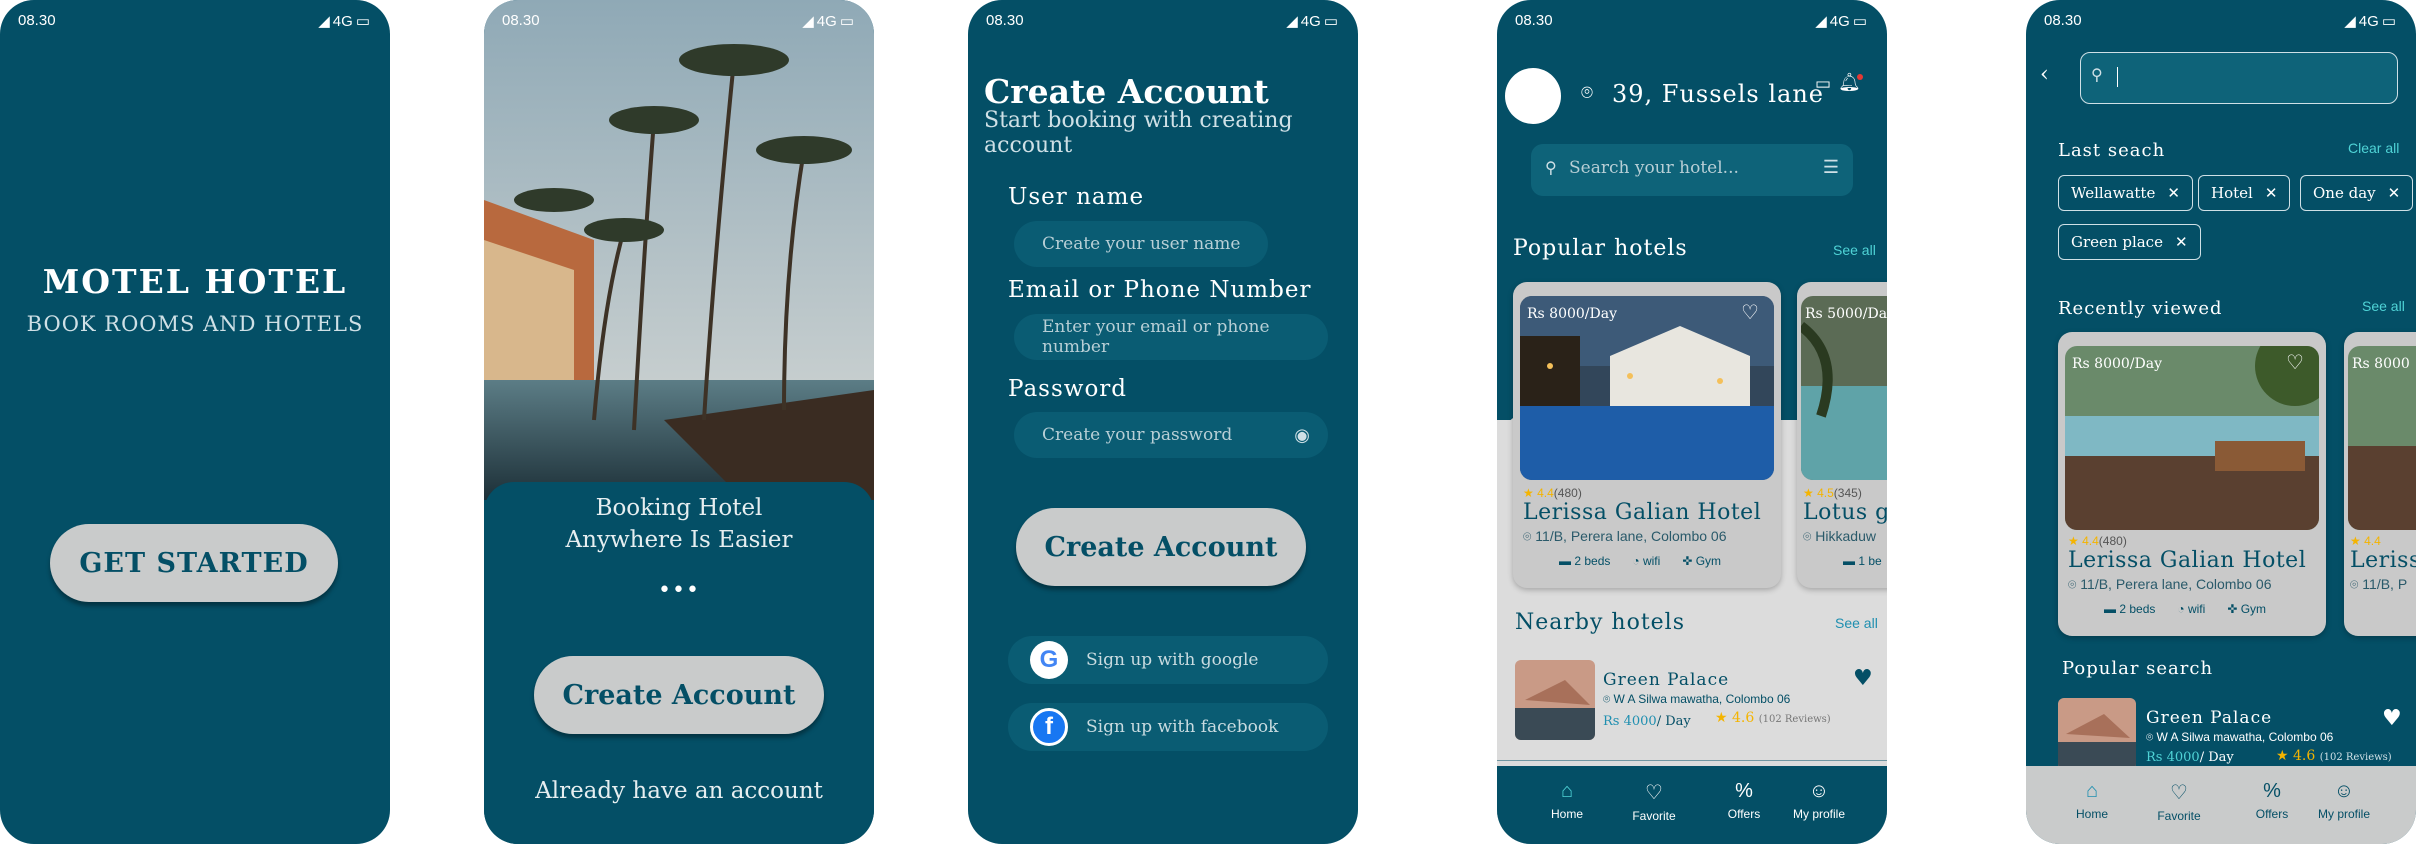 The width and height of the screenshot is (2416, 844). I want to click on eye-icon: ◉, so click(1302, 435).